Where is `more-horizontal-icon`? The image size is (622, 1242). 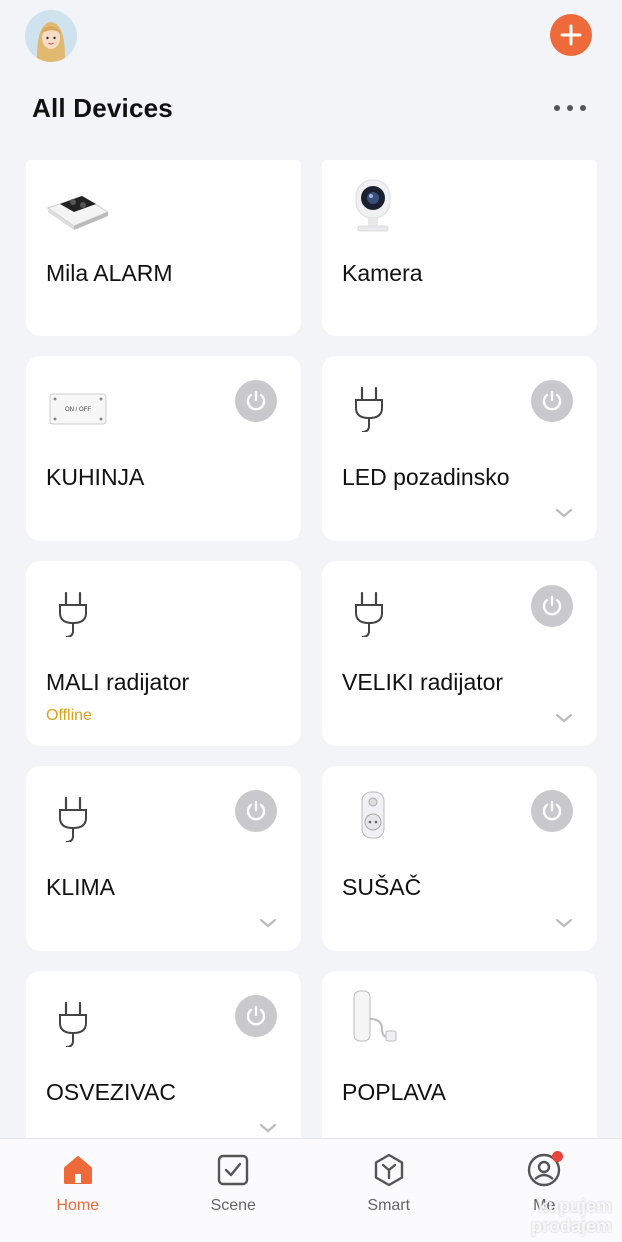 more-horizontal-icon is located at coordinates (557, 108).